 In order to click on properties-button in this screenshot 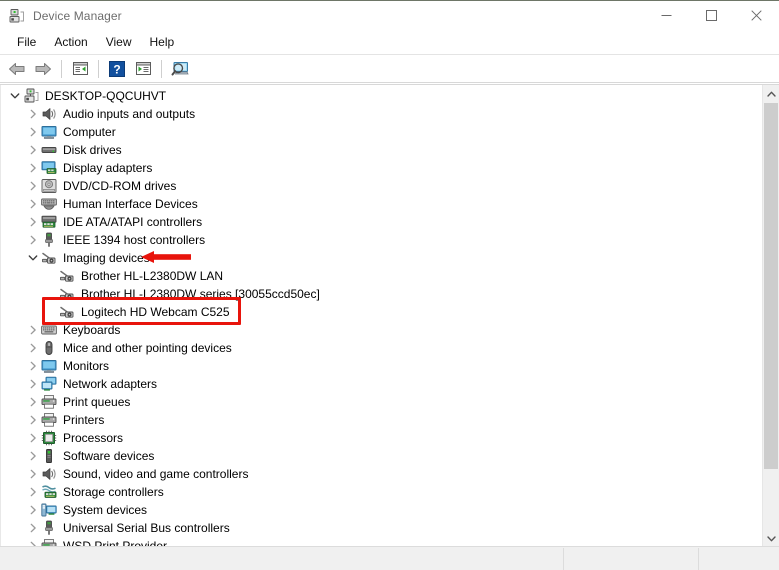, I will do `click(143, 69)`.